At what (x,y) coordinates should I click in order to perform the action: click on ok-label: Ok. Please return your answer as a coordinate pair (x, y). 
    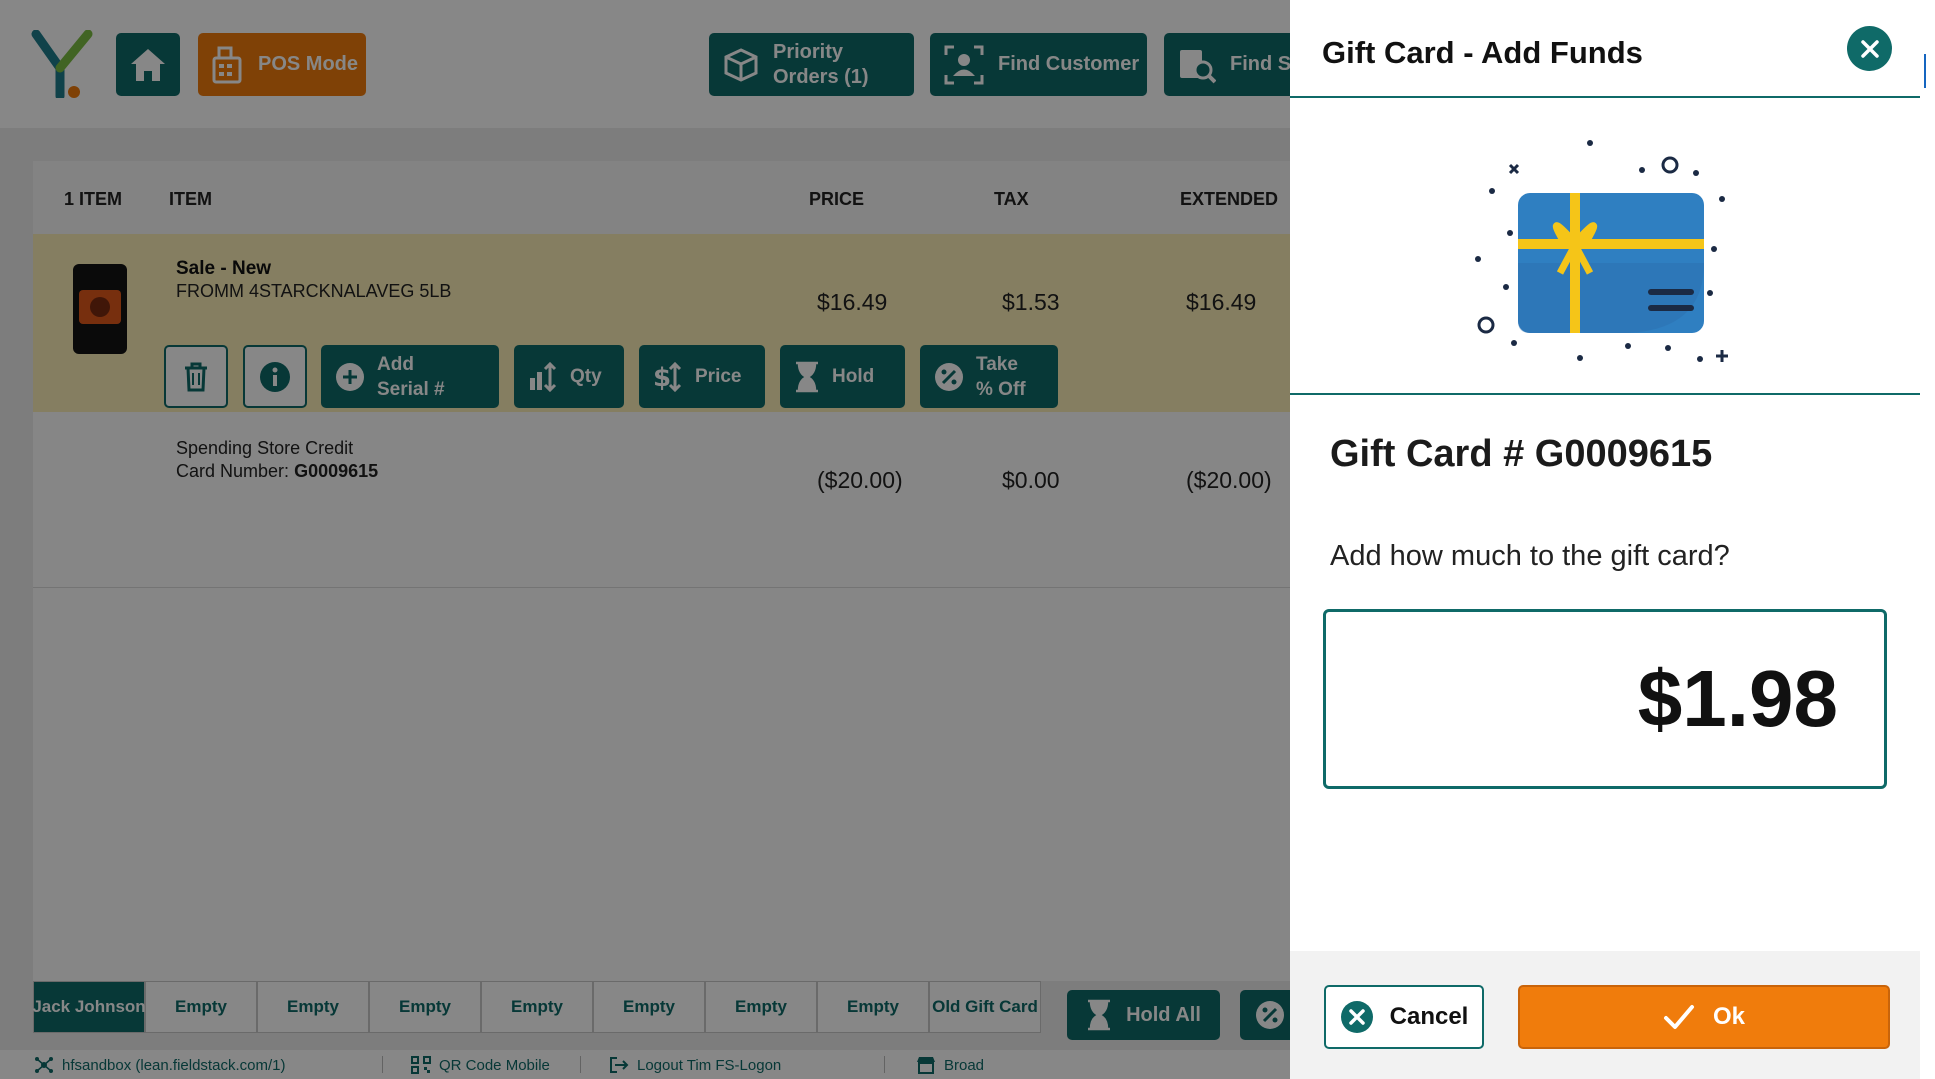
    Looking at the image, I should click on (1728, 1016).